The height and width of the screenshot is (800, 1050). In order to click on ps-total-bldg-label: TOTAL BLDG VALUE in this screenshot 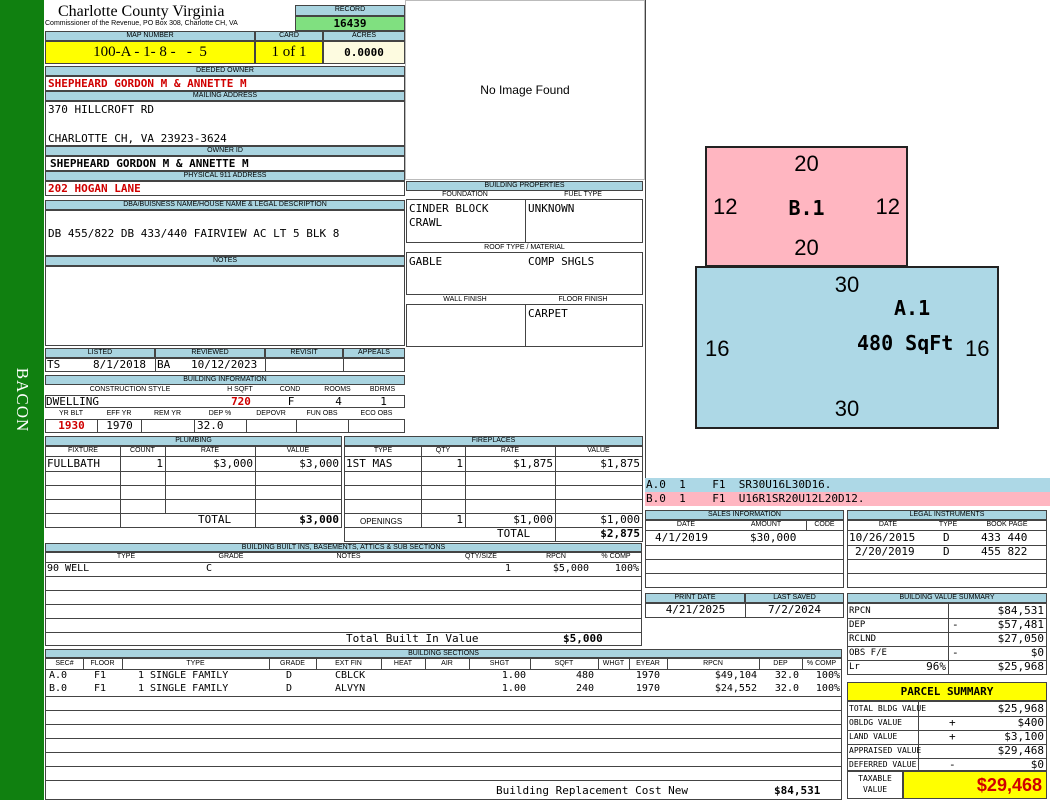, I will do `click(888, 708)`.